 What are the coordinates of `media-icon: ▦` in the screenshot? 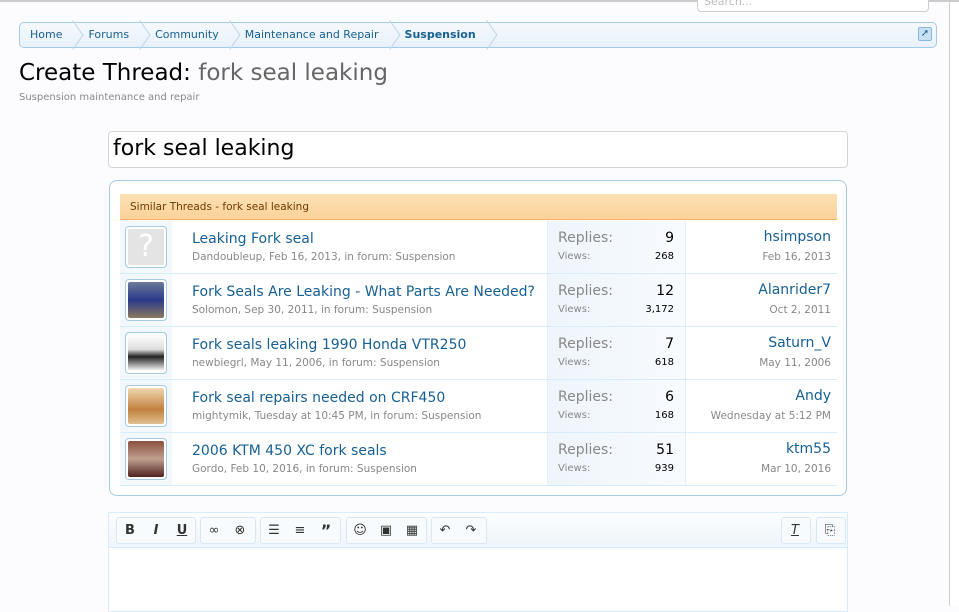 It's located at (412, 530).